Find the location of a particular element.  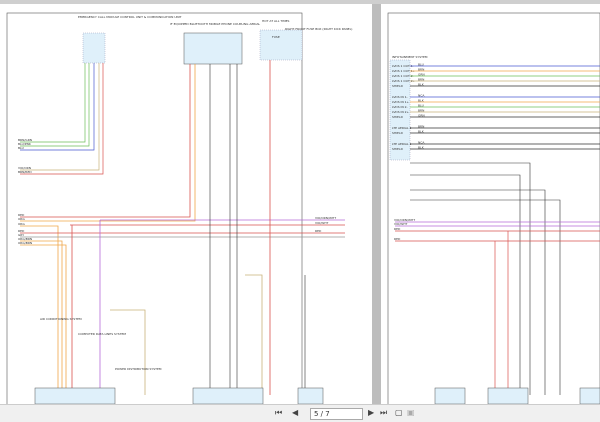

hot-label: HOT AT ALL TIMES is located at coordinates (276, 21).